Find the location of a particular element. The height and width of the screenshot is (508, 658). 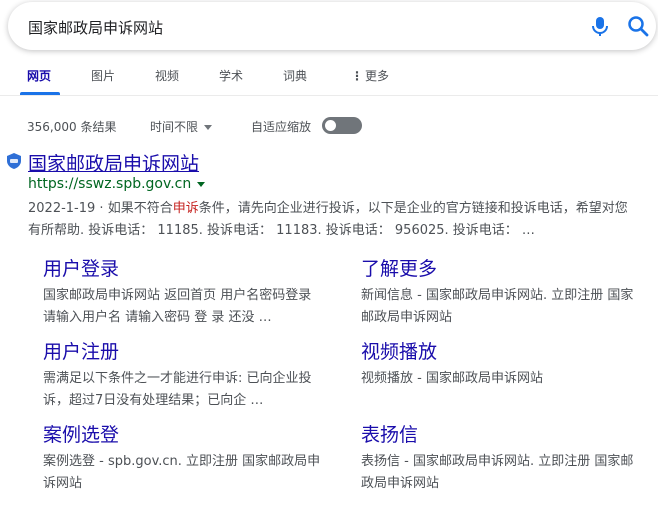

url-dropdown-icon is located at coordinates (201, 184).